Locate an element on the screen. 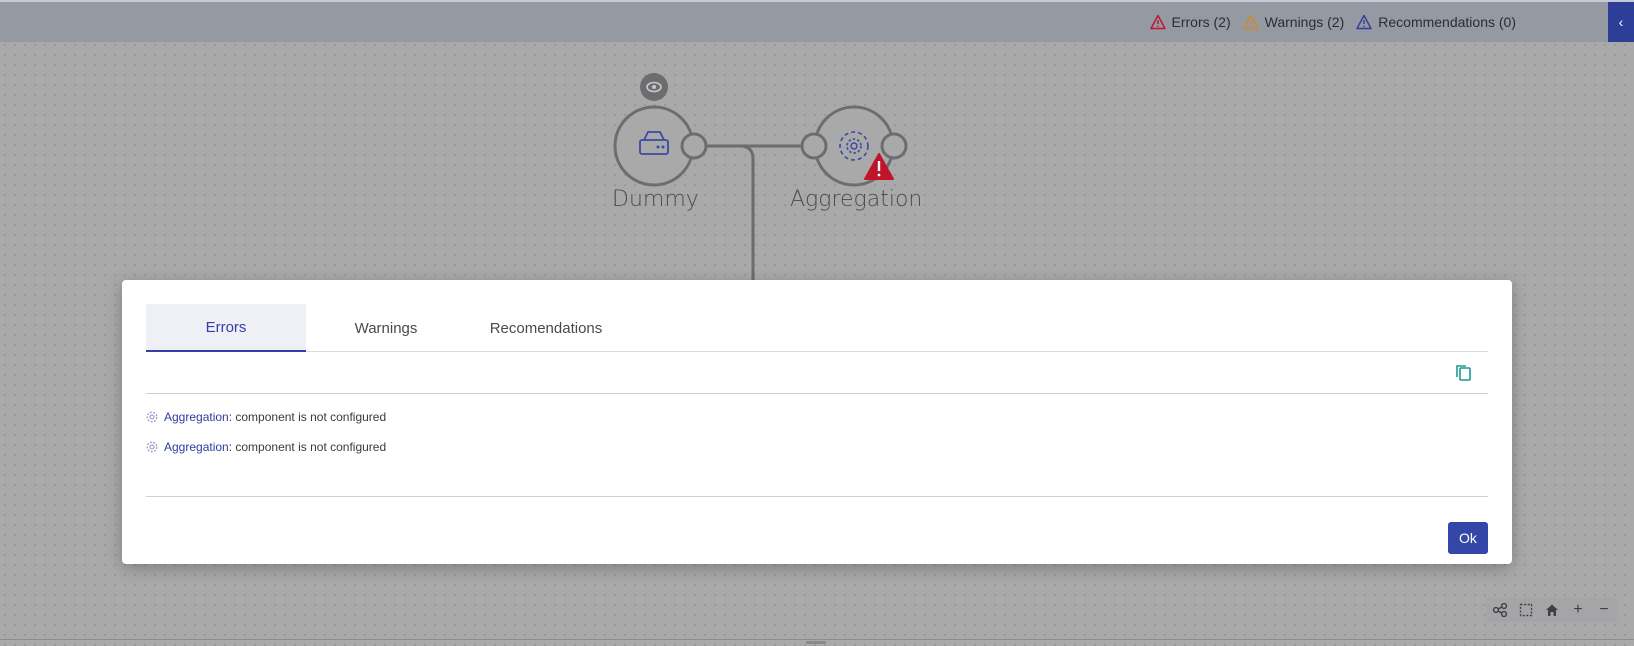 The height and width of the screenshot is (646, 1634). aggregation-input-port is located at coordinates (814, 146).